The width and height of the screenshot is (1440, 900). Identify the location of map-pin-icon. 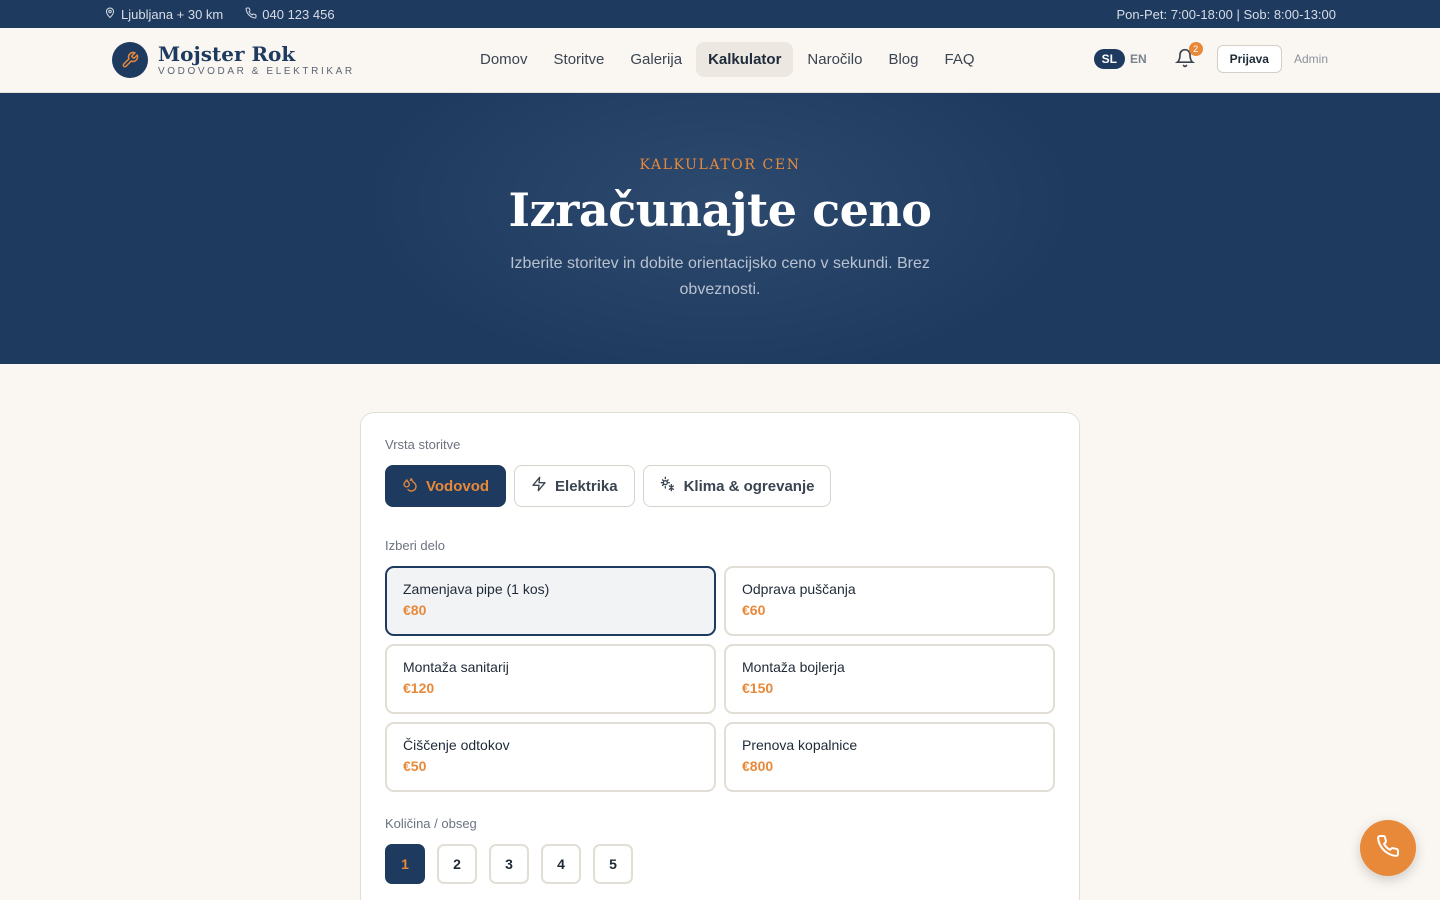
(110, 14).